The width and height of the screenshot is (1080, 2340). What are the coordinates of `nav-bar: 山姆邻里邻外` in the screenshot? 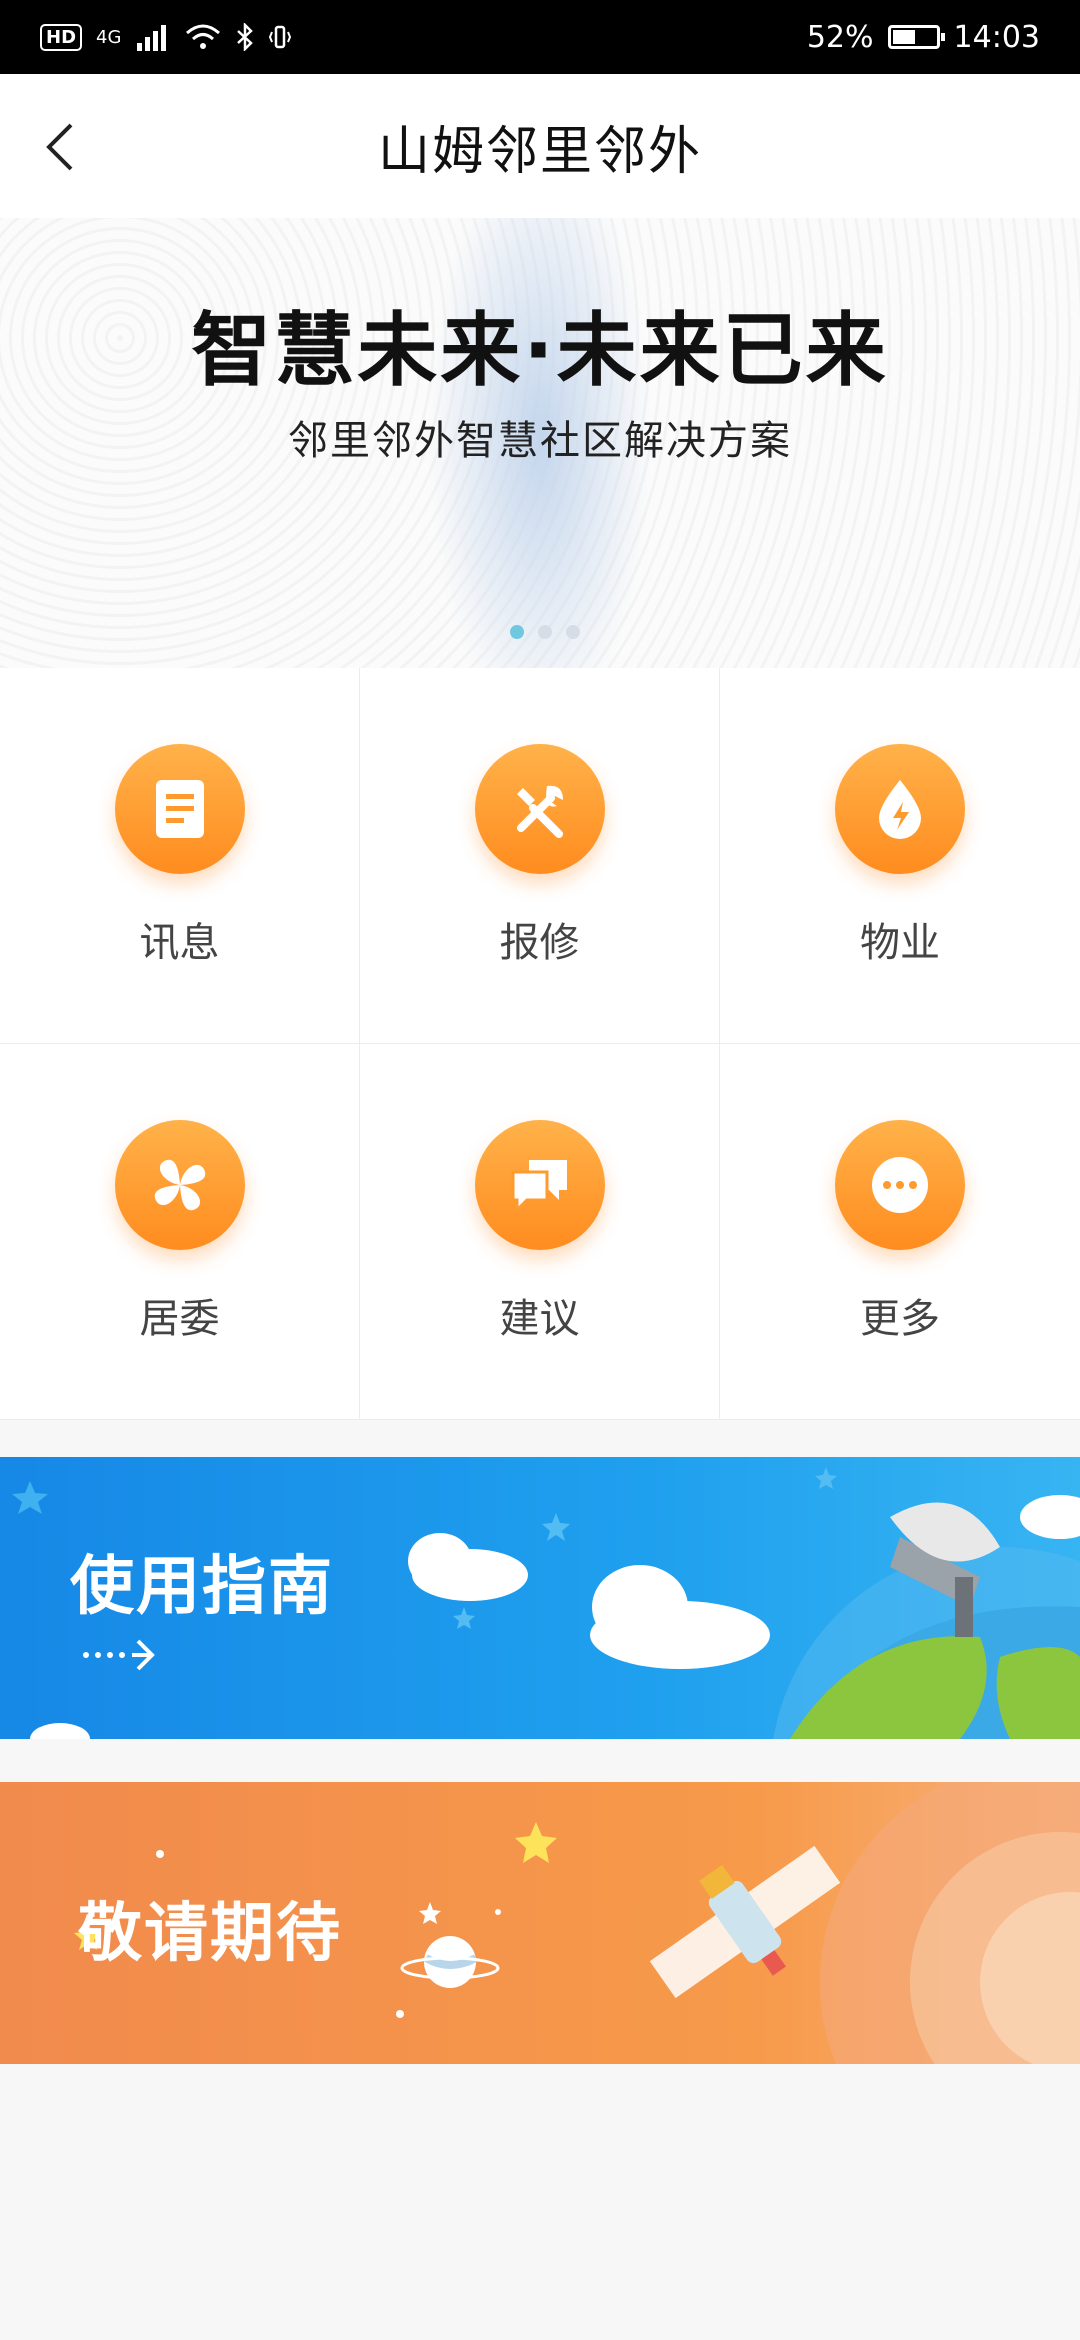 It's located at (540, 146).